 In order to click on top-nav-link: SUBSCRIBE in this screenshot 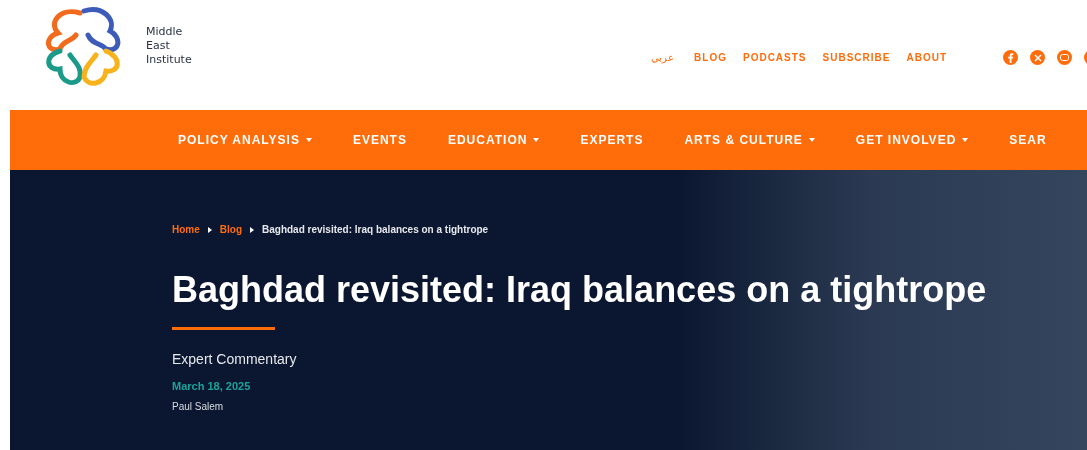, I will do `click(856, 57)`.